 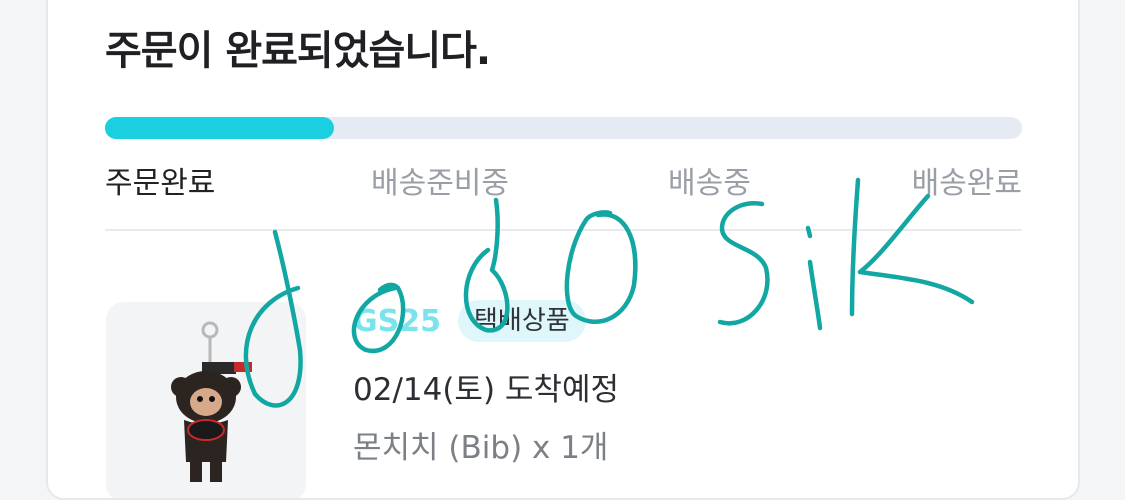 I want to click on order-progress-bar, so click(x=563, y=128).